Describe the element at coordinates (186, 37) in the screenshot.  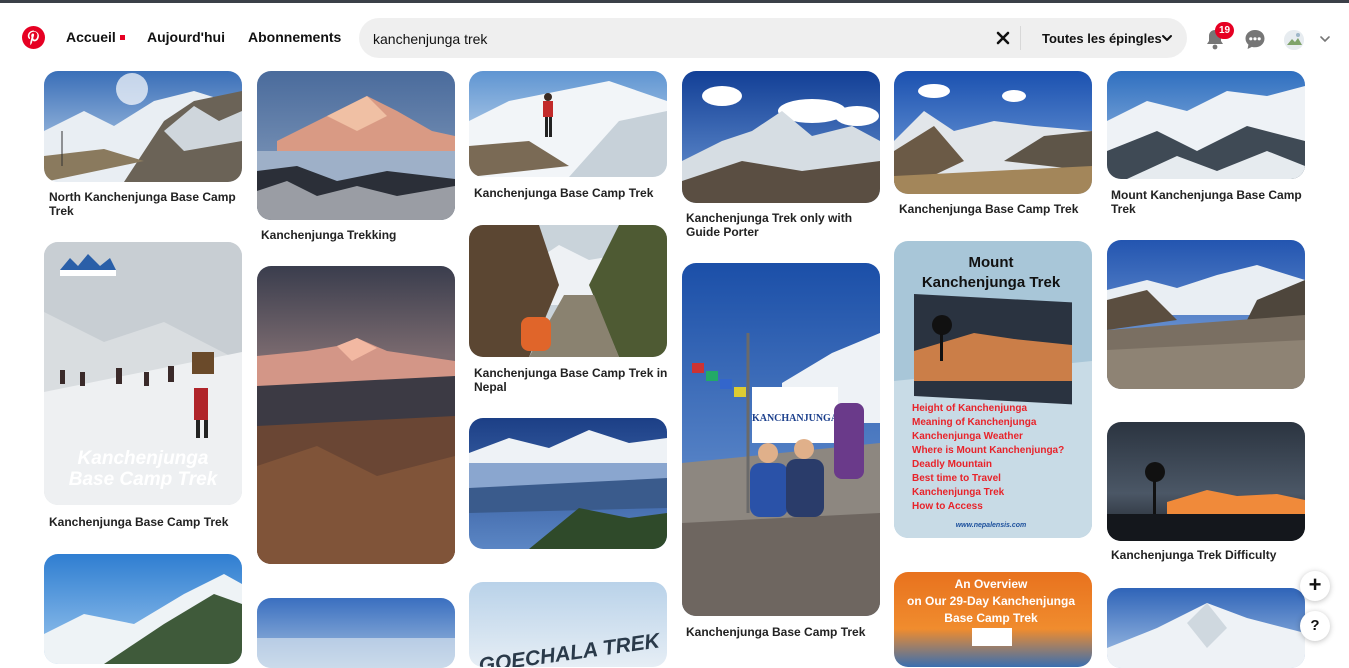
I see `nav-today: Aujourd'hui` at that location.